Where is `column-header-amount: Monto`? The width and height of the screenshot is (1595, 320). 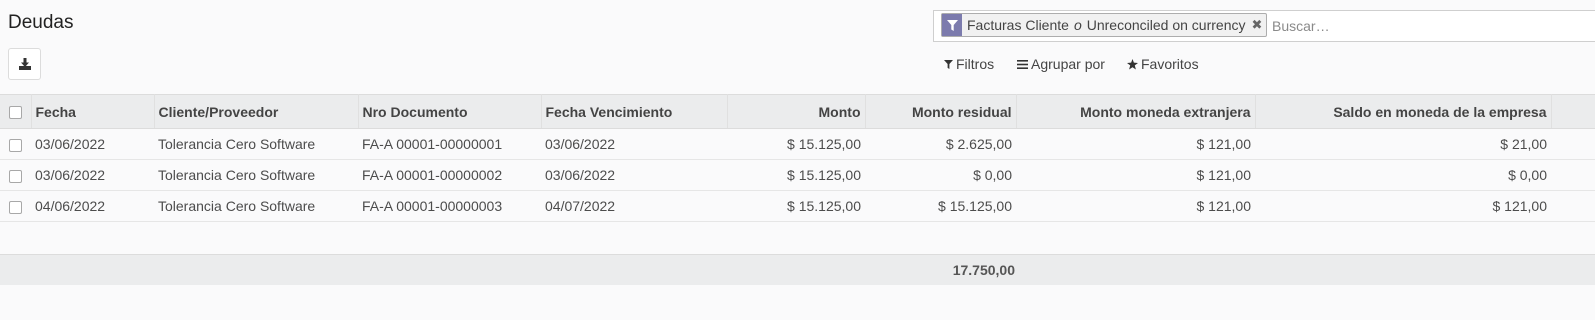 column-header-amount: Monto is located at coordinates (796, 111).